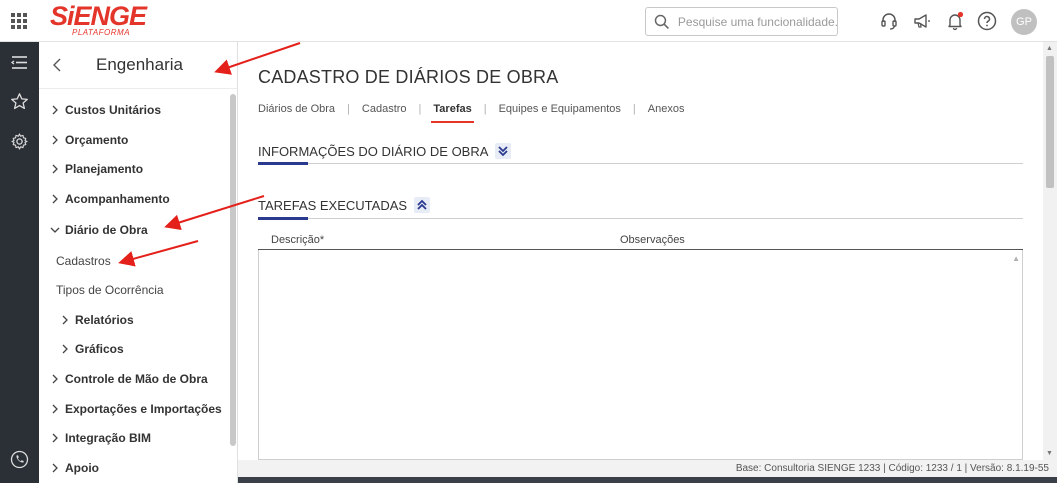  I want to click on search-input, so click(757, 21).